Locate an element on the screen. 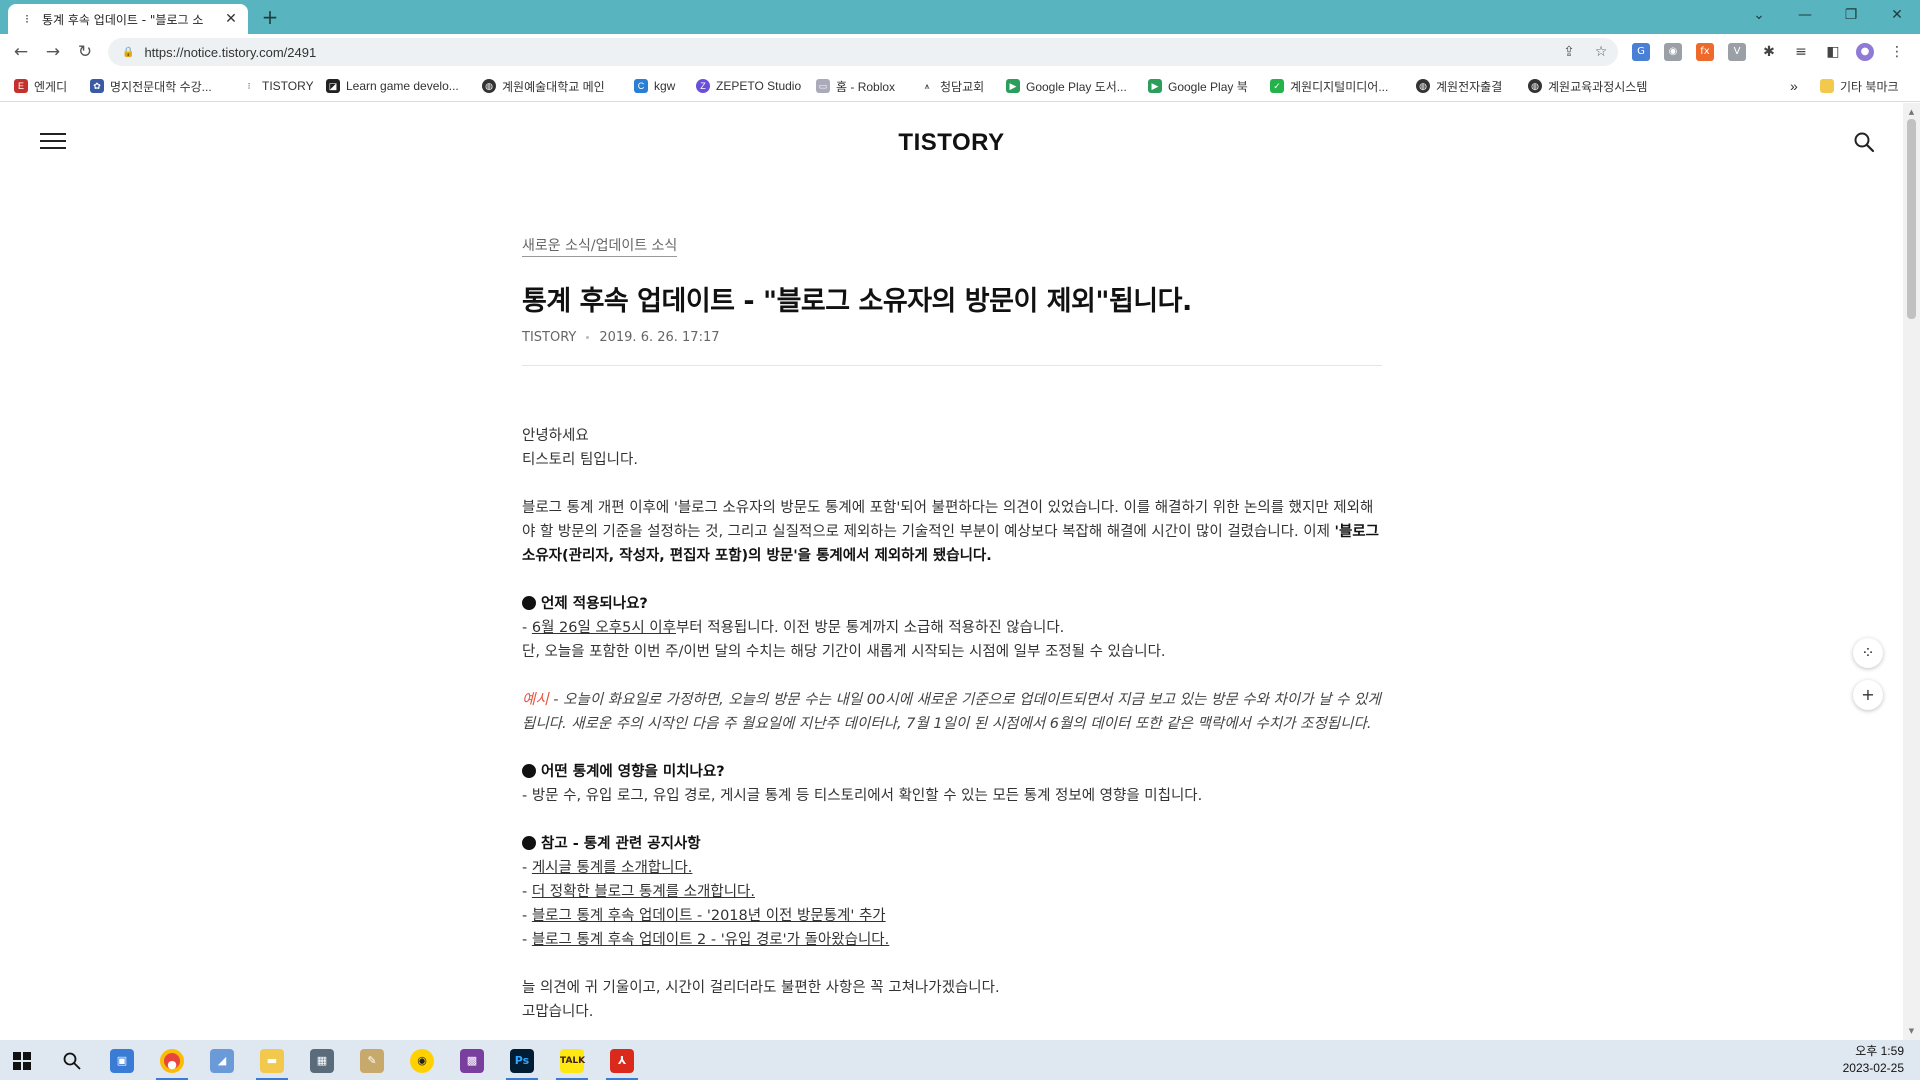 This screenshot has width=1920, height=1080. related-link: 블로그 통계 후속 업데이트 - '2018년 이전 방문통계' 추가 is located at coordinates (709, 916).